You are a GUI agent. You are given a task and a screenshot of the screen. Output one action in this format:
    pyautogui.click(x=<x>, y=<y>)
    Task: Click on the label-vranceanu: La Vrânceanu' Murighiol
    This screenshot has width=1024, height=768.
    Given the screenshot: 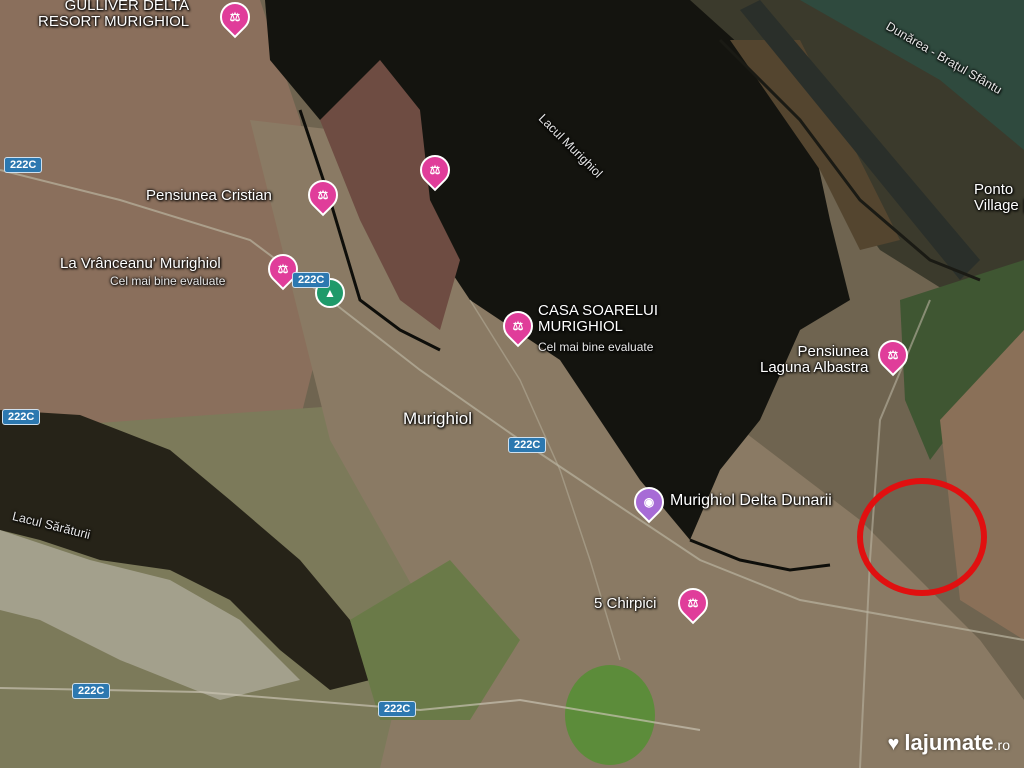 What is the action you would take?
    pyautogui.click(x=140, y=264)
    